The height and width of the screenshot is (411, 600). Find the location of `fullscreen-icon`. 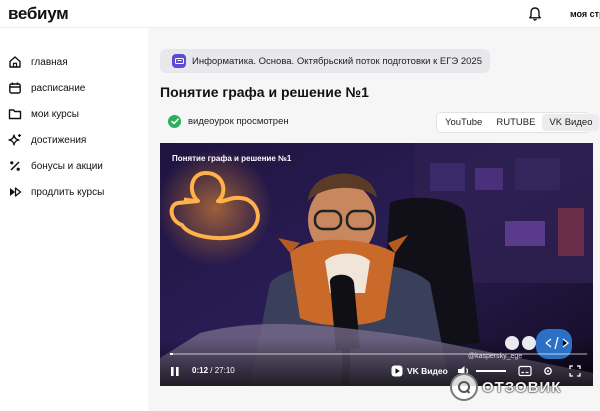

fullscreen-icon is located at coordinates (575, 371).